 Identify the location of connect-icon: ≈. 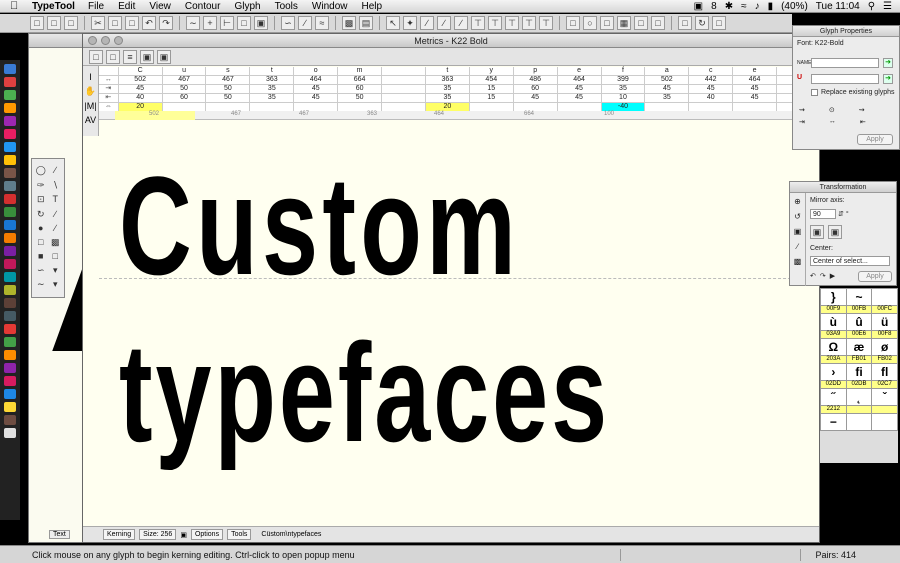
(322, 23).